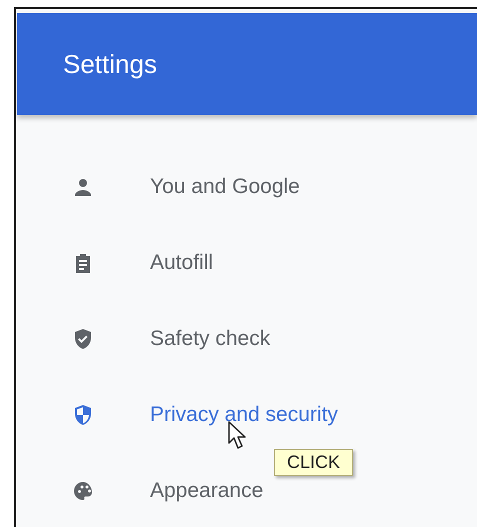 Image resolution: width=477 pixels, height=527 pixels. Describe the element at coordinates (83, 339) in the screenshot. I see `shield-check-icon` at that location.